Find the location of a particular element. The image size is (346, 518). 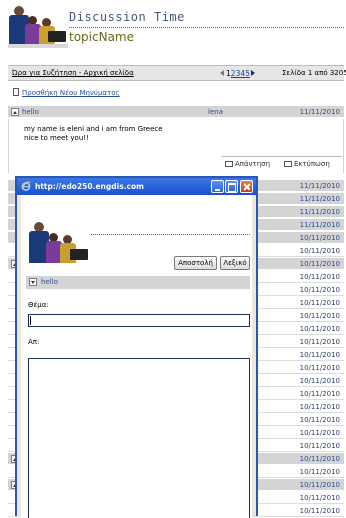

reply-label: Απάντηση is located at coordinates (253, 164).